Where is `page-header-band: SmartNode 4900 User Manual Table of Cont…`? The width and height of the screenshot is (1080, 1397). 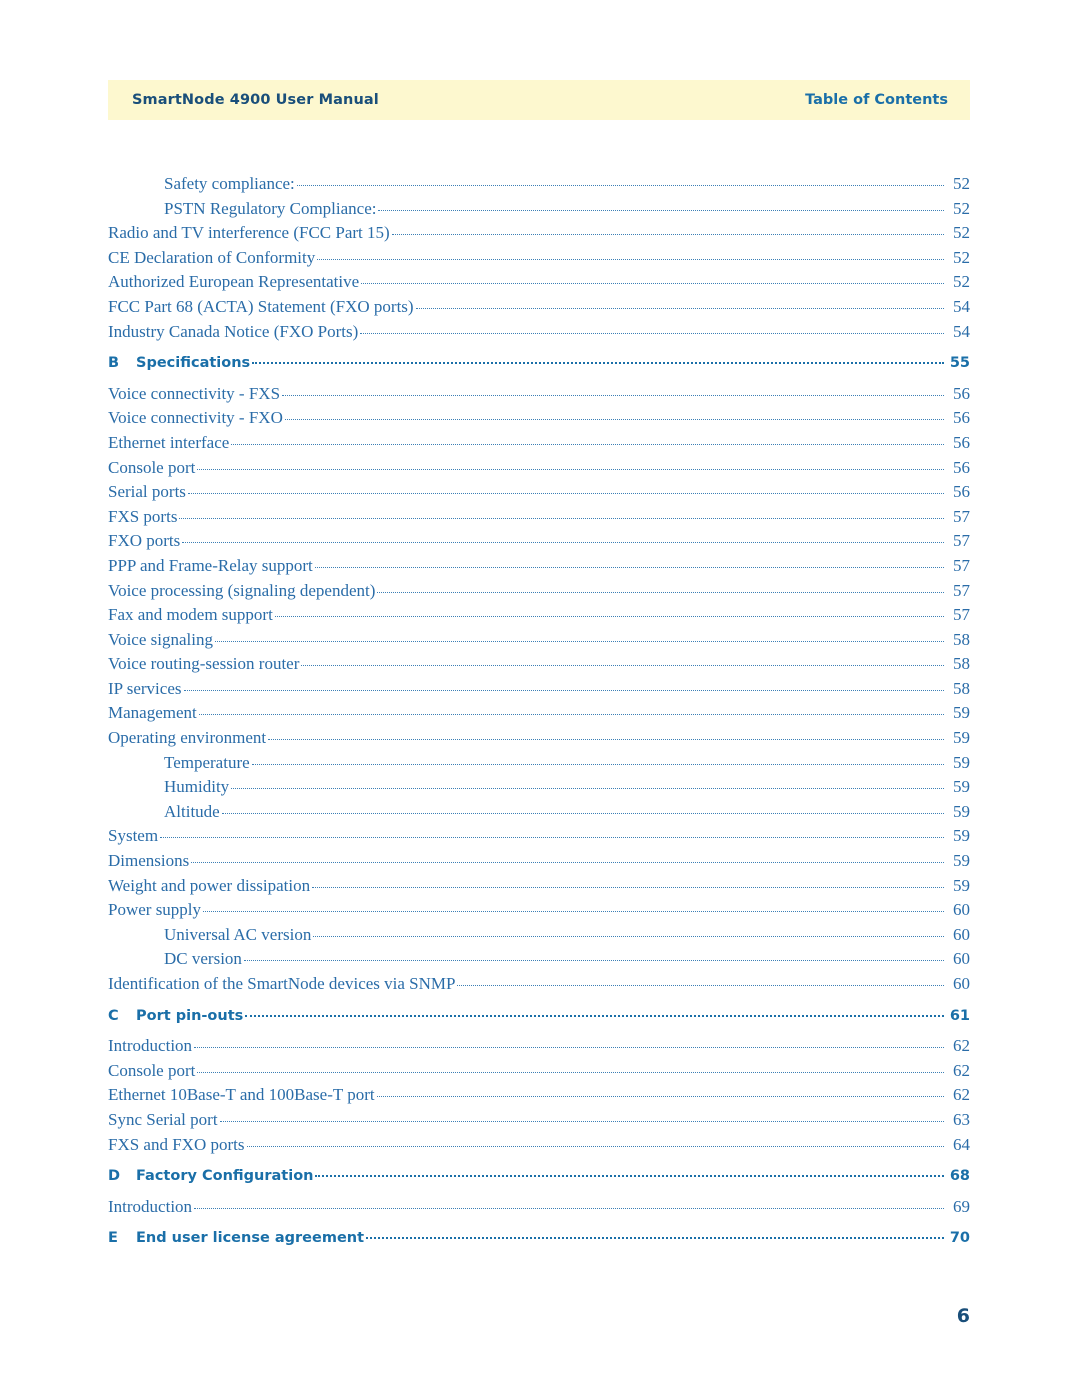
page-header-band: SmartNode 4900 User Manual Table of Cont… is located at coordinates (539, 100).